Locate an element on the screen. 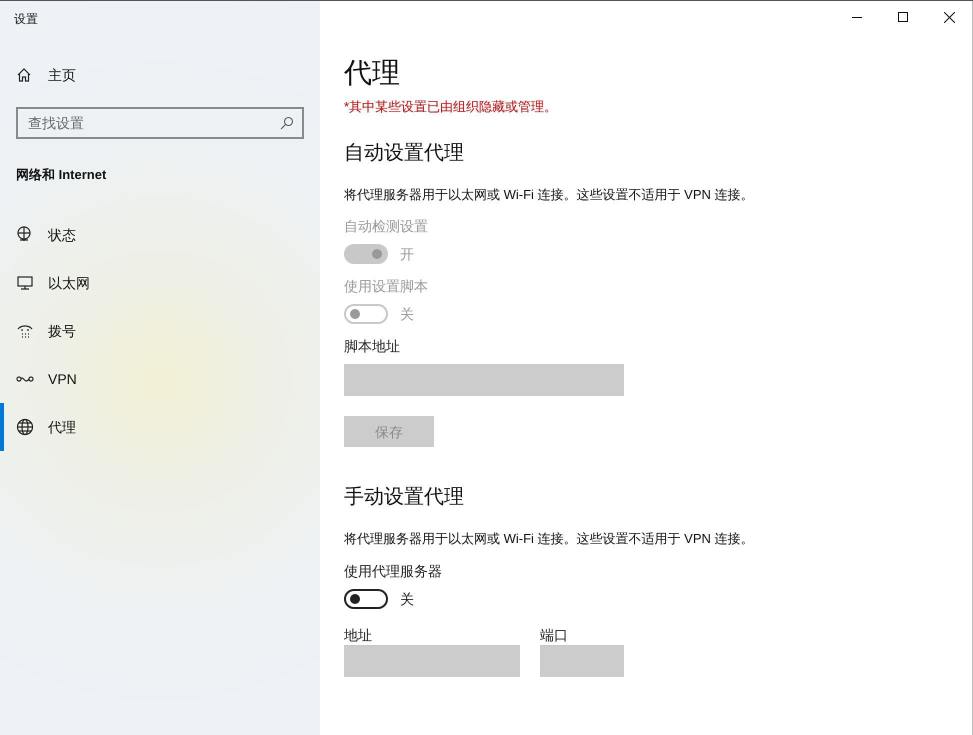 The height and width of the screenshot is (735, 973). search-icon is located at coordinates (287, 123).